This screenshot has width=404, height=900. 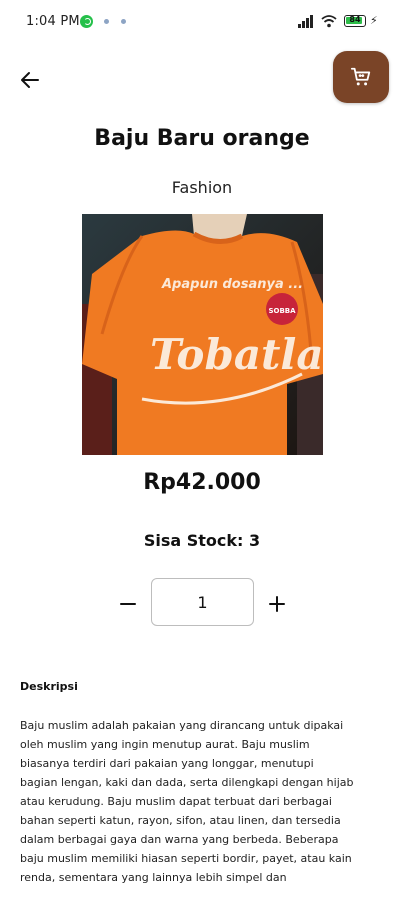 I want to click on cart-button, so click(x=361, y=77).